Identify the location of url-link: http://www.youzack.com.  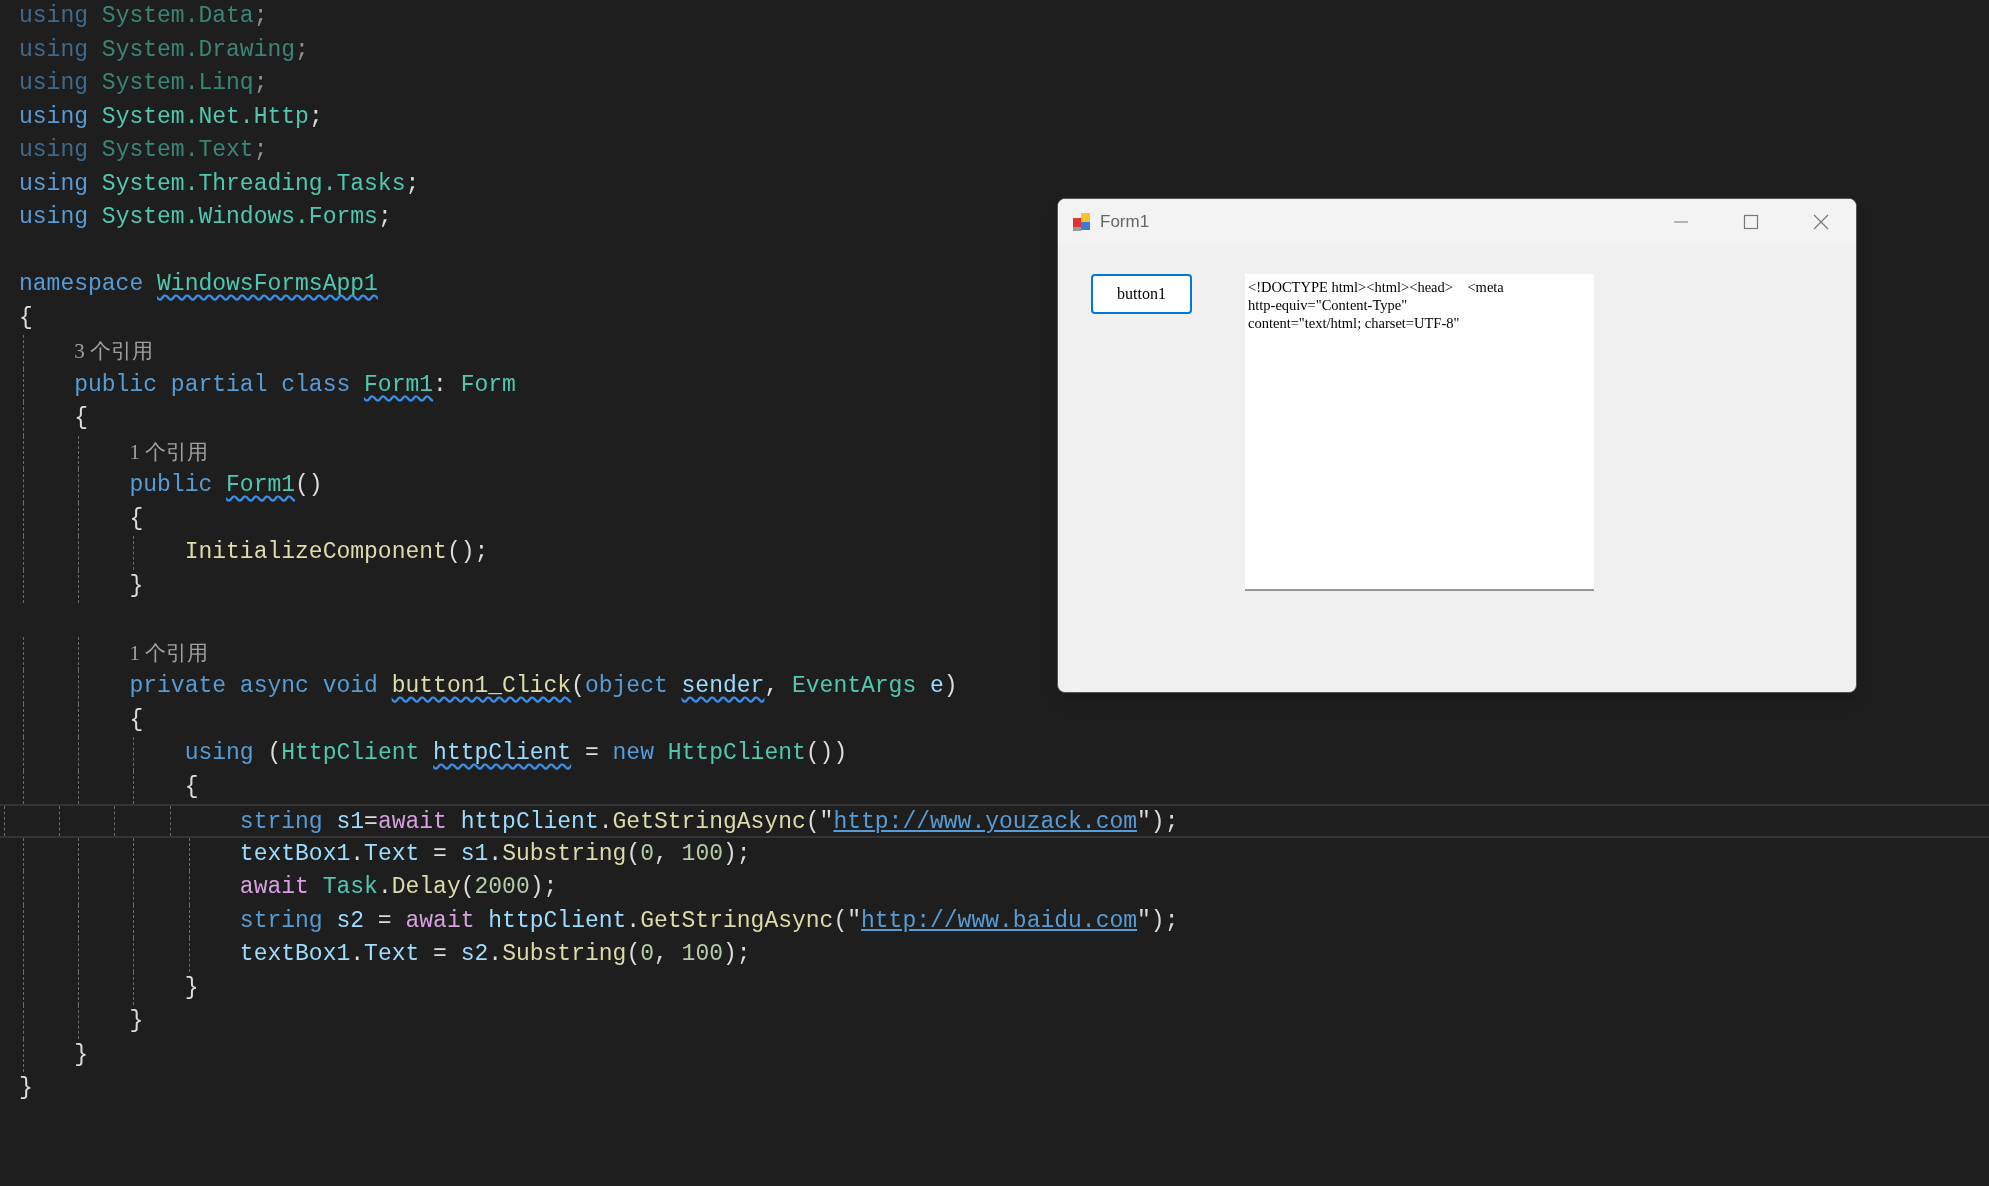
(985, 822).